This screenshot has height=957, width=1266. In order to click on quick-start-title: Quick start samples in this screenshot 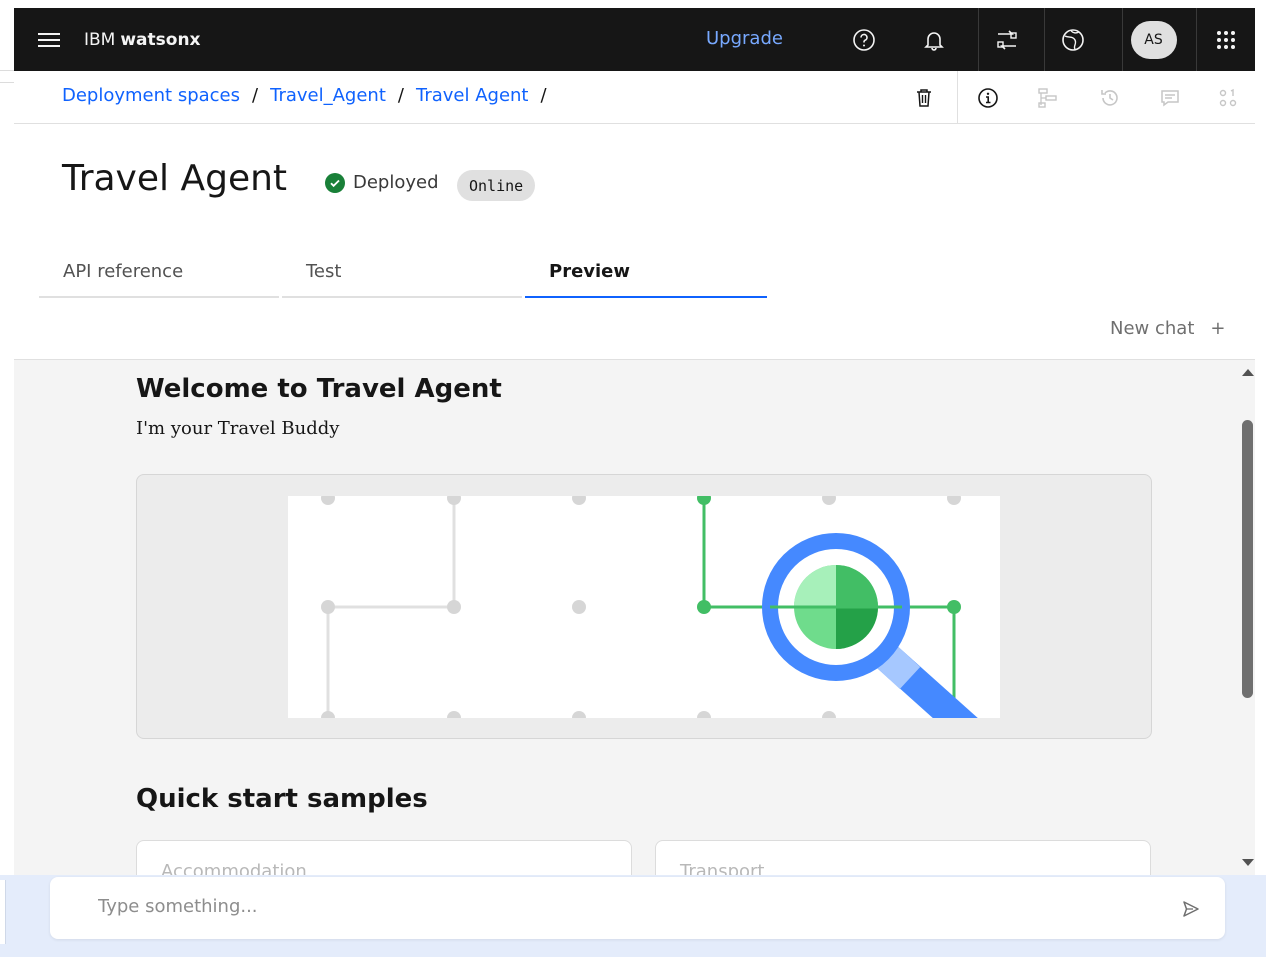, I will do `click(282, 799)`.